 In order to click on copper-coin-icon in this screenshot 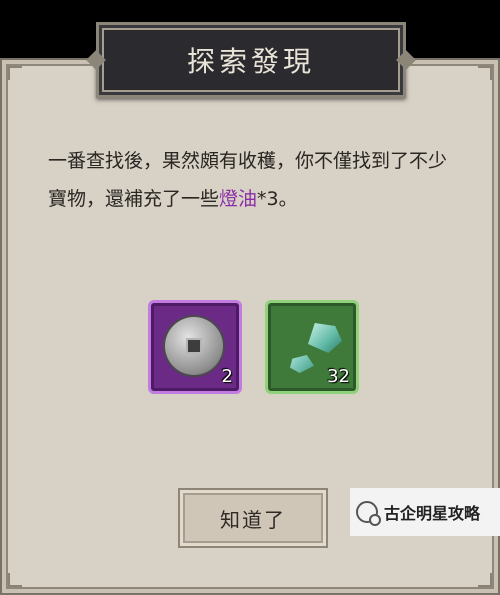, I will do `click(194, 346)`.